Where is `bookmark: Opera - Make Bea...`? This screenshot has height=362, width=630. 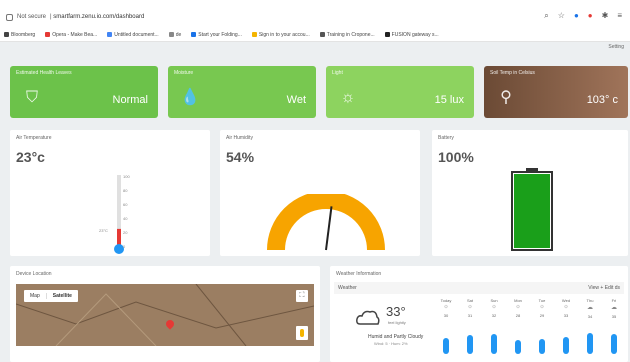
bookmark: Opera - Make Bea... is located at coordinates (71, 35).